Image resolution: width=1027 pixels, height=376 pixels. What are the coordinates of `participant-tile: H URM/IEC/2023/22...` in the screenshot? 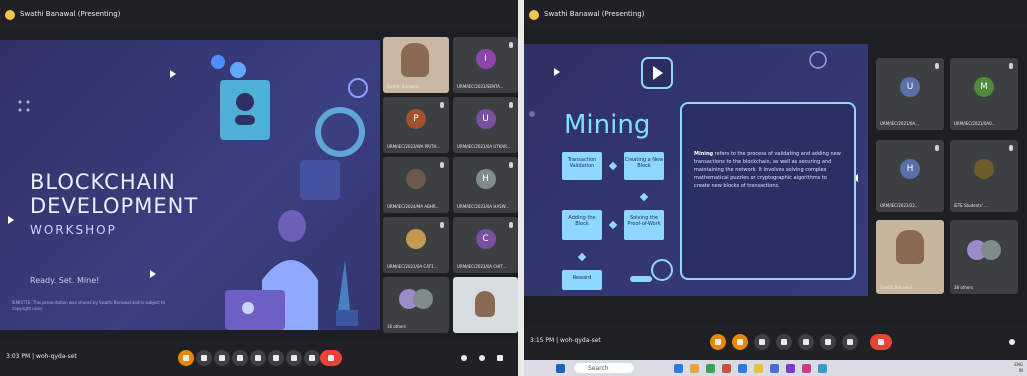 It's located at (910, 176).